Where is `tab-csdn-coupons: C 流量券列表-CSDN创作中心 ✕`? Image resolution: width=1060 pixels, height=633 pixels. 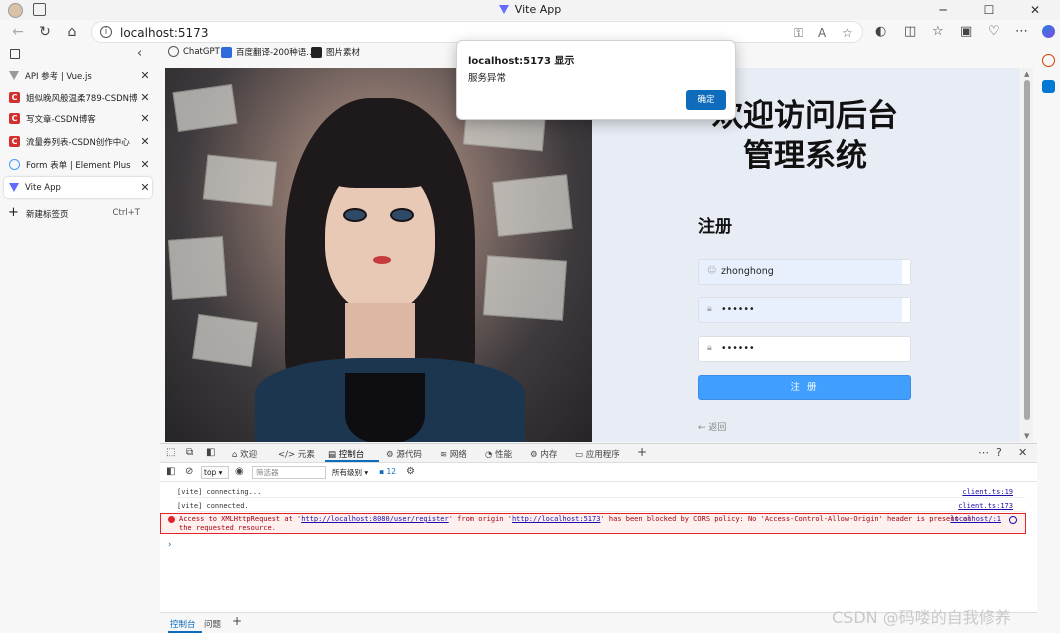 tab-csdn-coupons: C 流量券列表-CSDN创作中心 ✕ is located at coordinates (78, 141).